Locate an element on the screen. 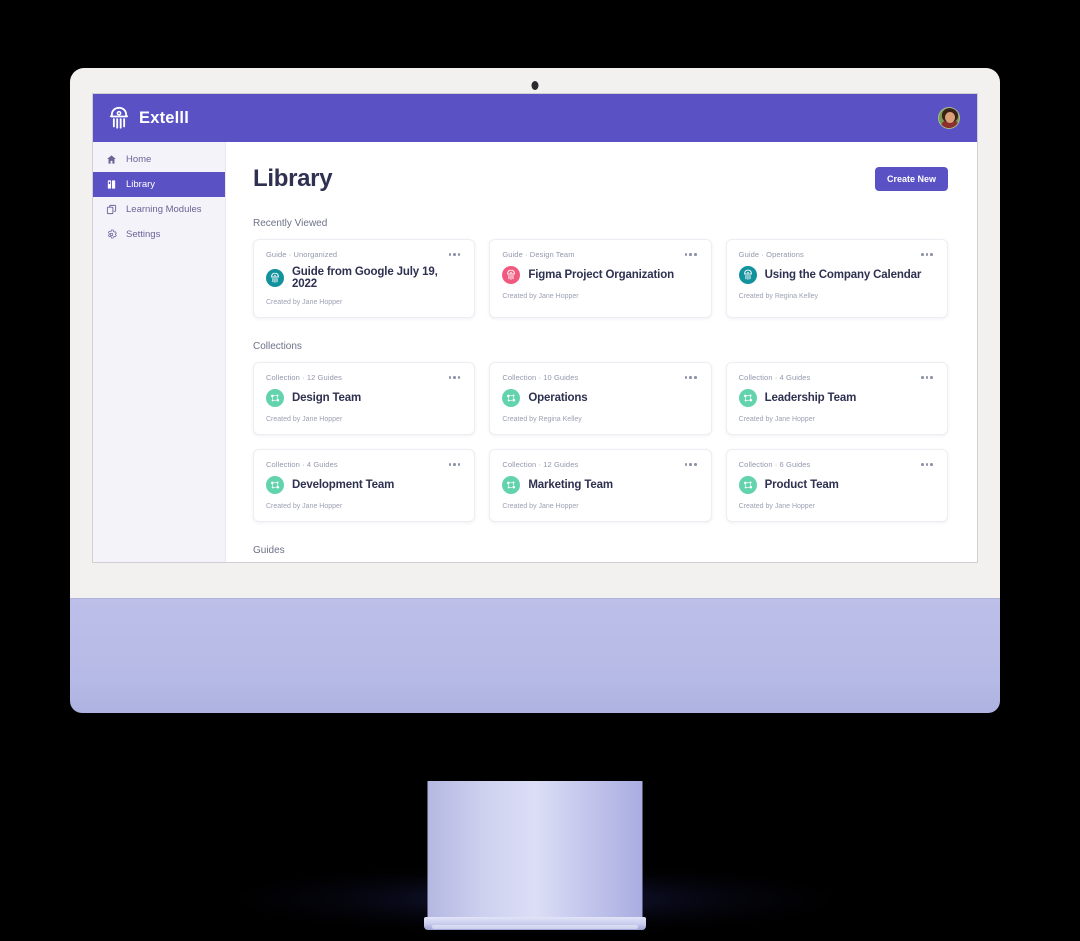 The height and width of the screenshot is (941, 1080). card-title-row: Figma Project Organization is located at coordinates (600, 275).